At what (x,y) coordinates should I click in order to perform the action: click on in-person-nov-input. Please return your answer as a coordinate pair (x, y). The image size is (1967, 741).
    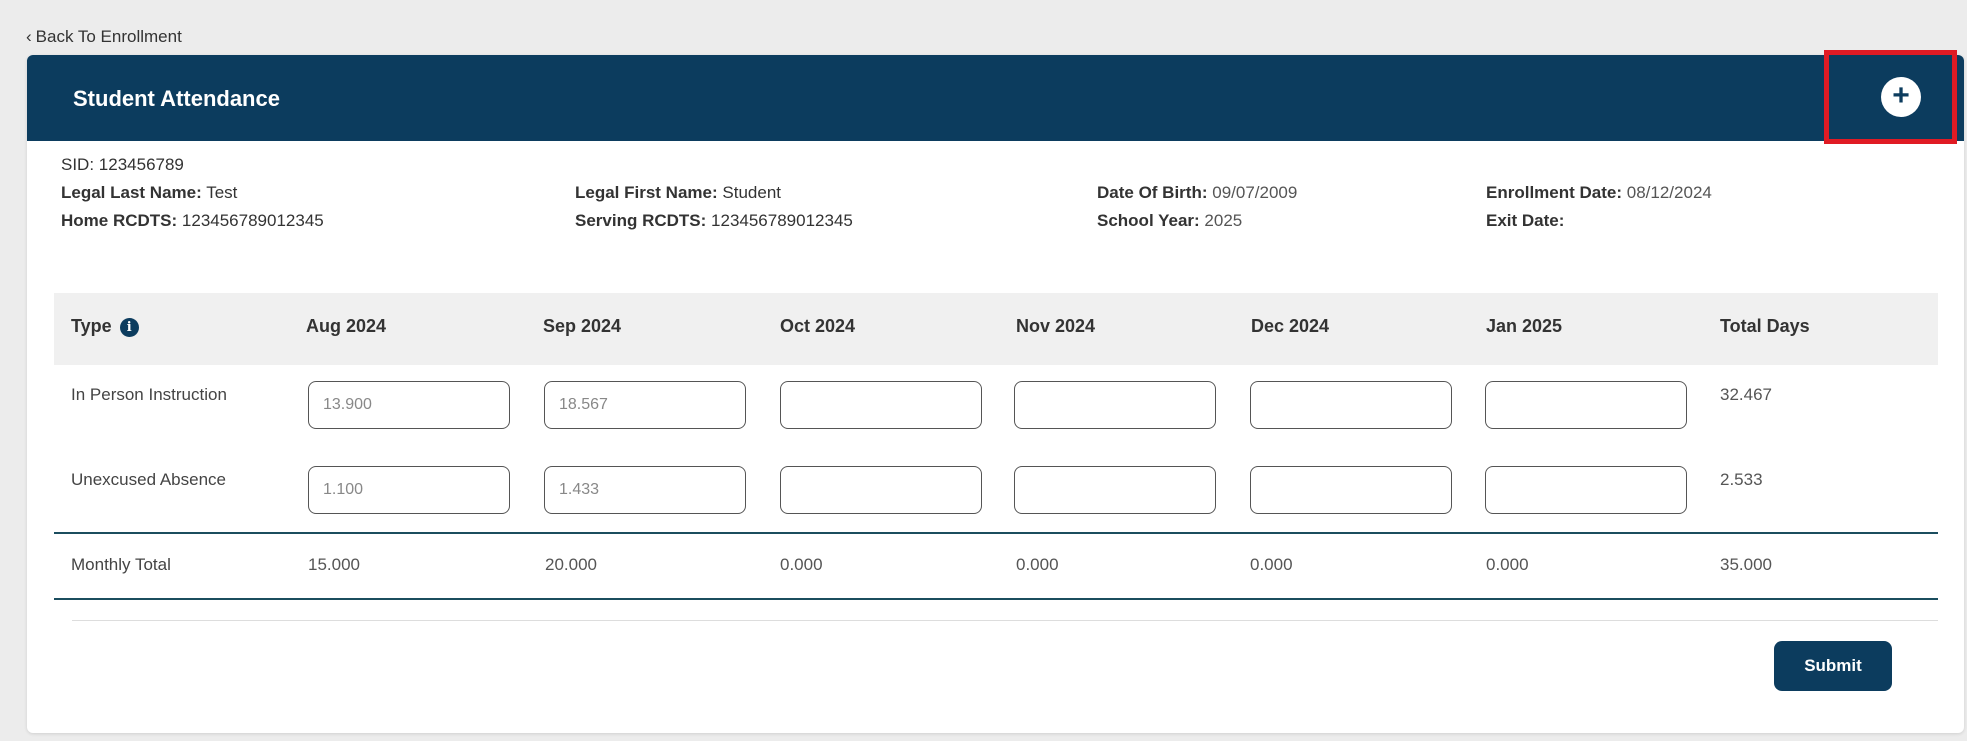
    Looking at the image, I should click on (1115, 405).